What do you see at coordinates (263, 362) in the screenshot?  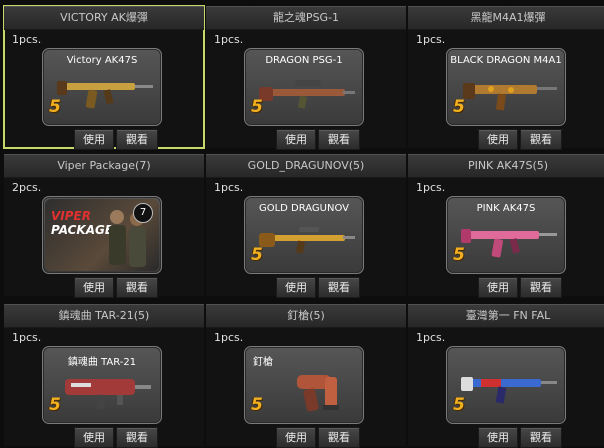 I see `item-card-name: 釘槍` at bounding box center [263, 362].